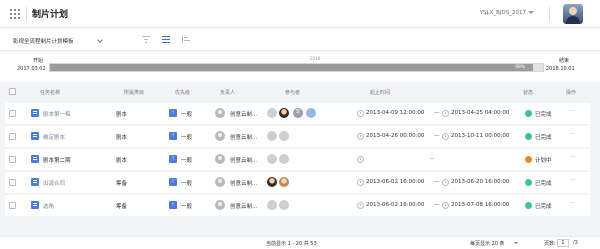  Describe the element at coordinates (134, 92) in the screenshot. I see `column-header-category: 所属类目` at that location.